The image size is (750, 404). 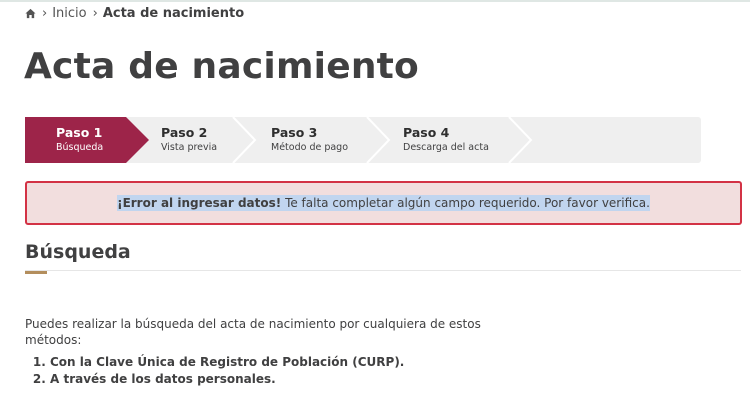 I want to click on step-subtitle: Método de pago, so click(x=310, y=147).